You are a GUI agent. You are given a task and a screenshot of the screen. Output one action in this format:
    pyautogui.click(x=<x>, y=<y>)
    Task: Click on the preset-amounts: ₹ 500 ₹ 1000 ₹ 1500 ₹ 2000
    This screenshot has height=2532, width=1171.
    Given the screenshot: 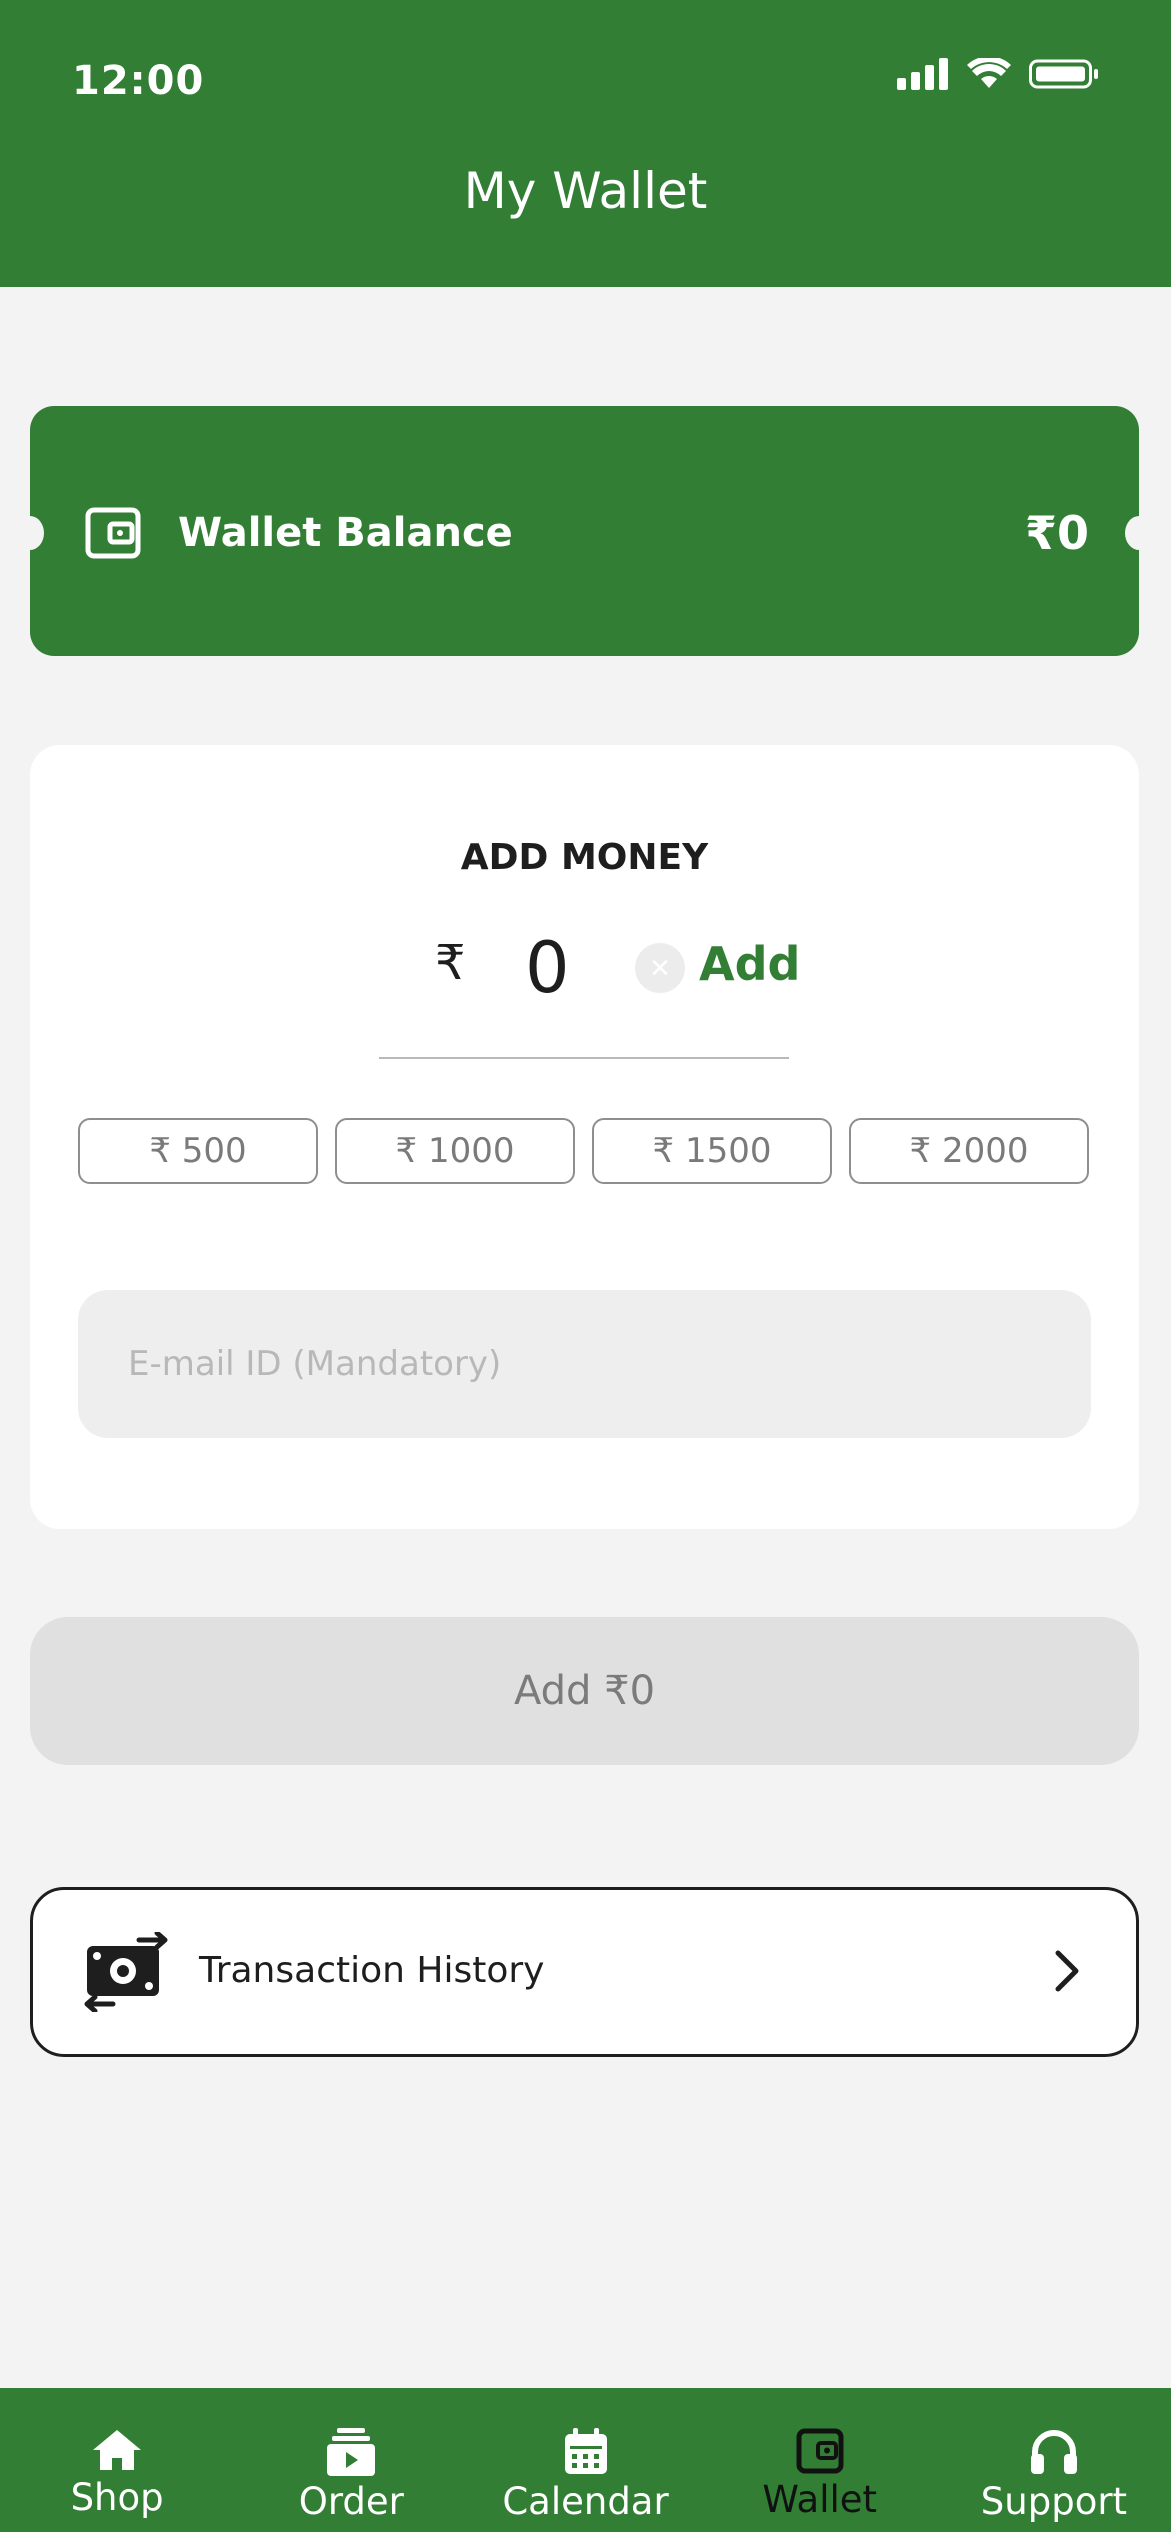 What is the action you would take?
    pyautogui.click(x=583, y=1151)
    